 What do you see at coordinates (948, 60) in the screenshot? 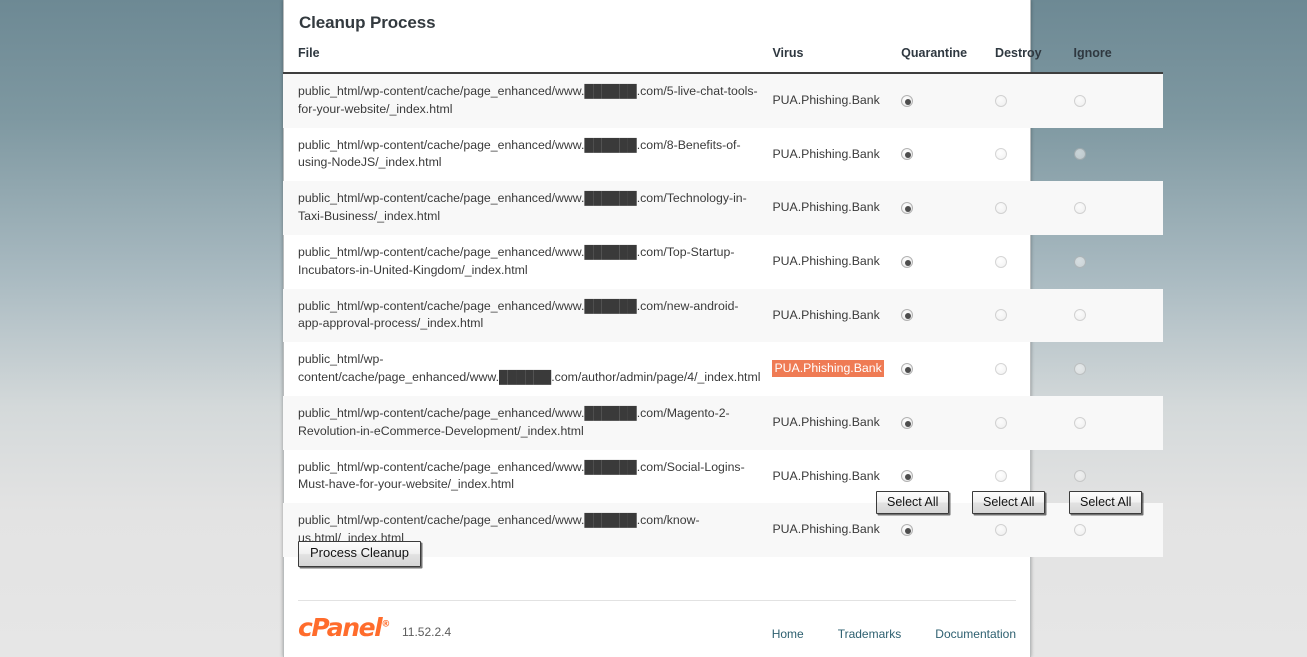
I see `column-header-quarantine: Quarantine` at bounding box center [948, 60].